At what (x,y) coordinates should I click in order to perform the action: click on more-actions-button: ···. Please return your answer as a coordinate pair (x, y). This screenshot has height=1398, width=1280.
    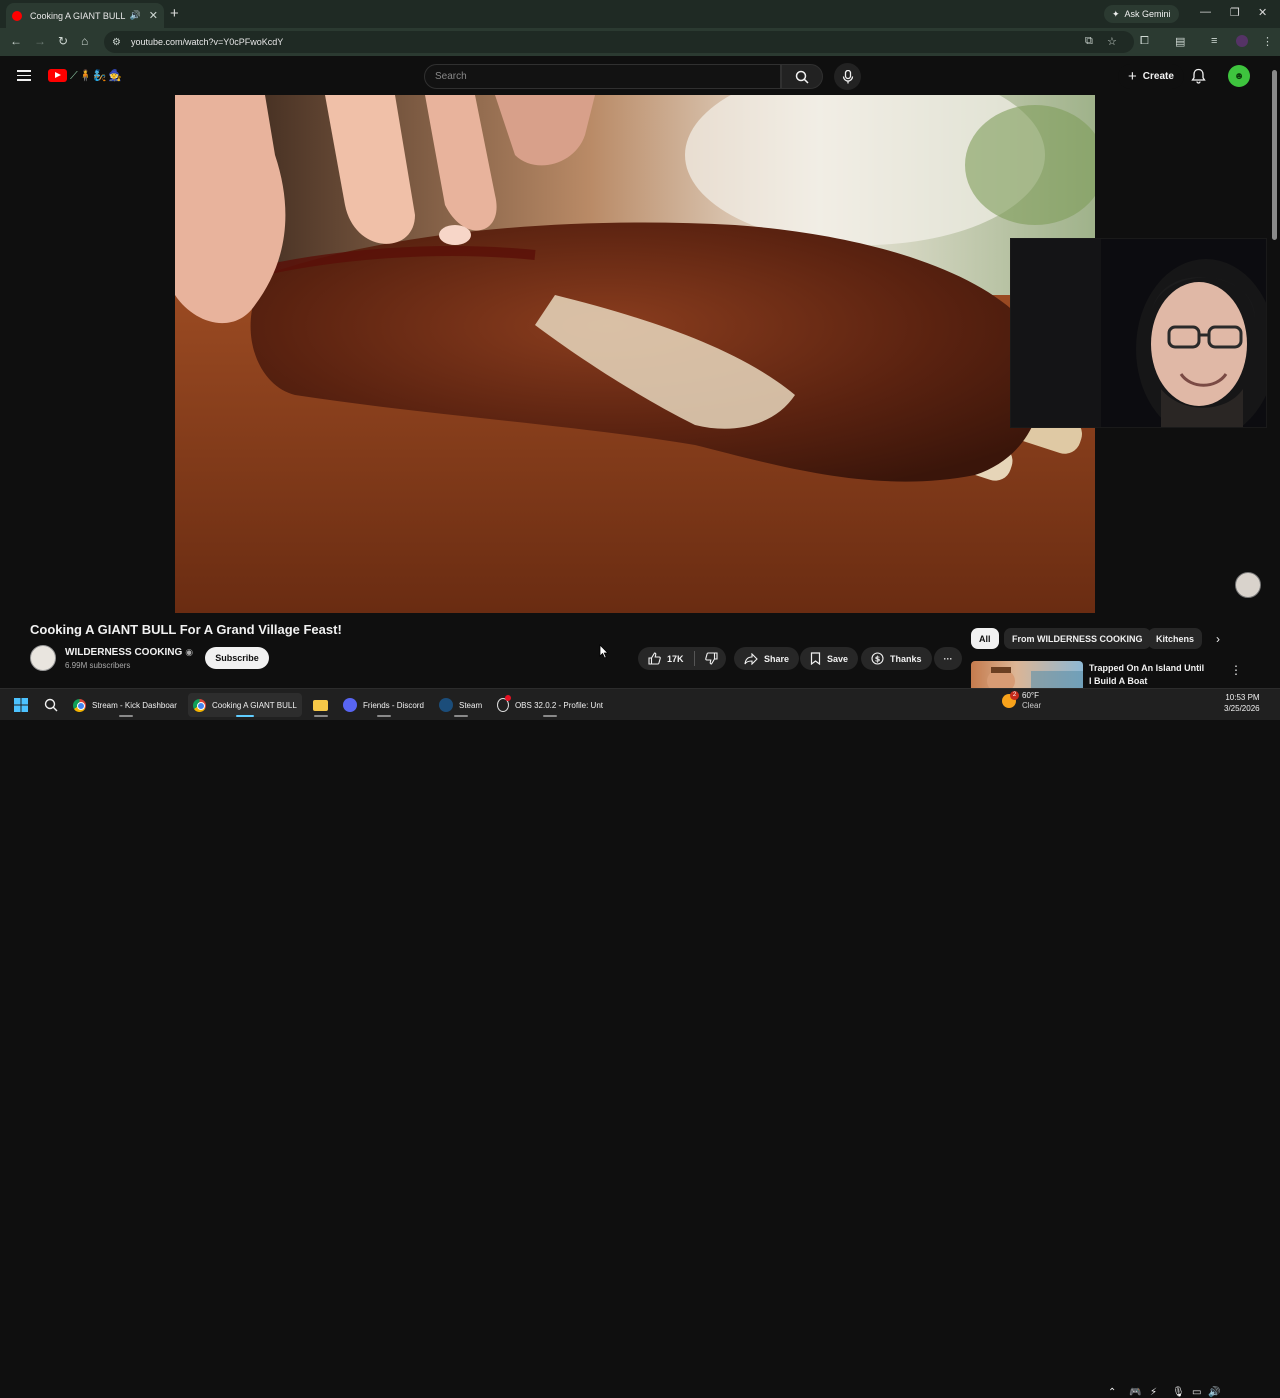
    Looking at the image, I should click on (948, 658).